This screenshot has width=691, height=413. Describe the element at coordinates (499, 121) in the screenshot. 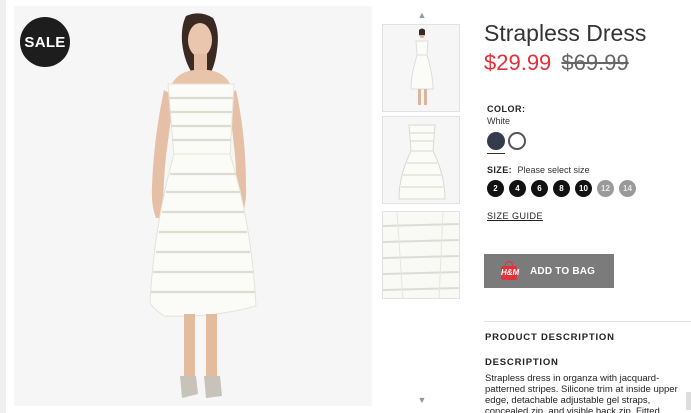

I see `color-value: White` at that location.